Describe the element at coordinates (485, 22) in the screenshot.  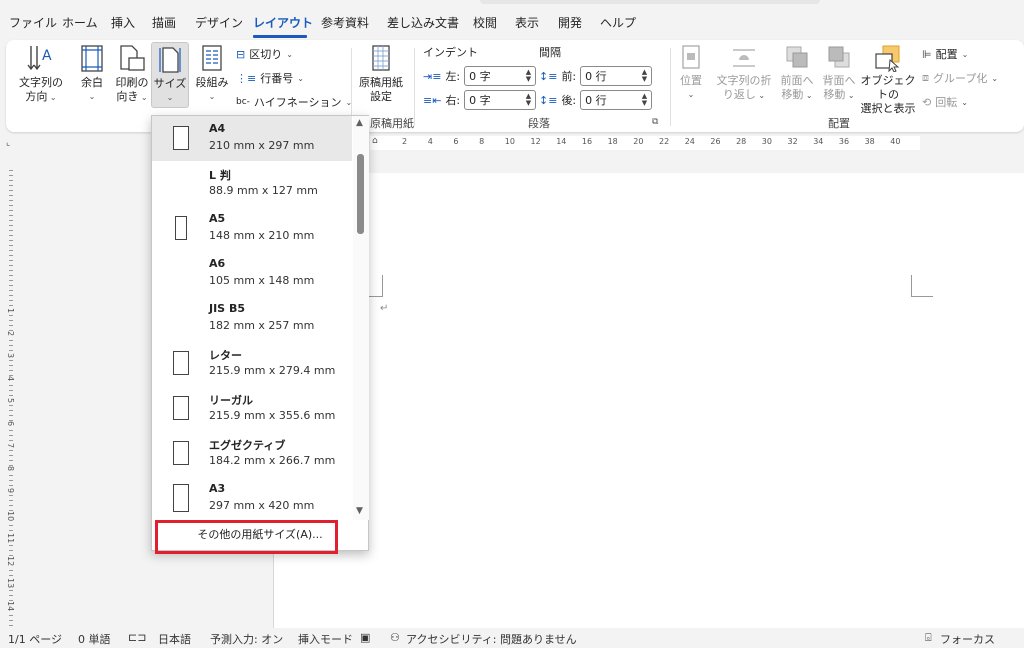
I see `tab-review: 校閲` at that location.